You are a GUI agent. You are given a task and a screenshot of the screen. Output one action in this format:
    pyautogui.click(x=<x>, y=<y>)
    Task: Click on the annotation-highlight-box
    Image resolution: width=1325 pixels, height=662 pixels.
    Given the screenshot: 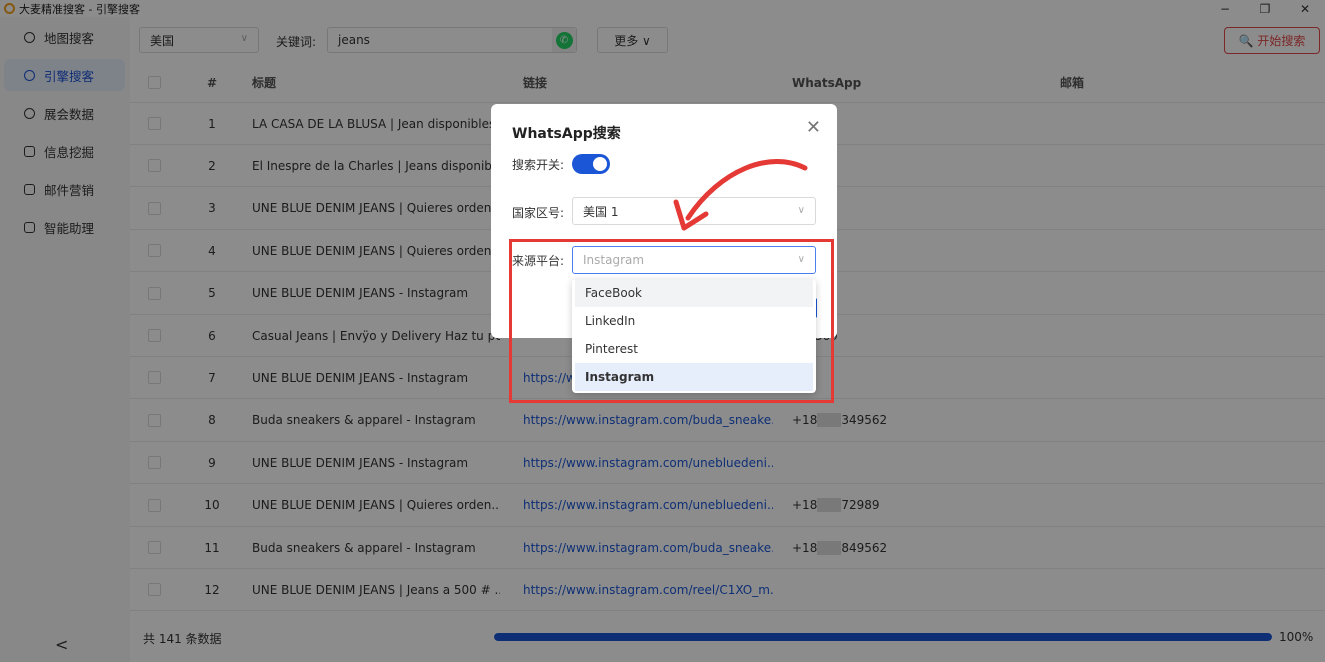 What is the action you would take?
    pyautogui.click(x=671, y=321)
    